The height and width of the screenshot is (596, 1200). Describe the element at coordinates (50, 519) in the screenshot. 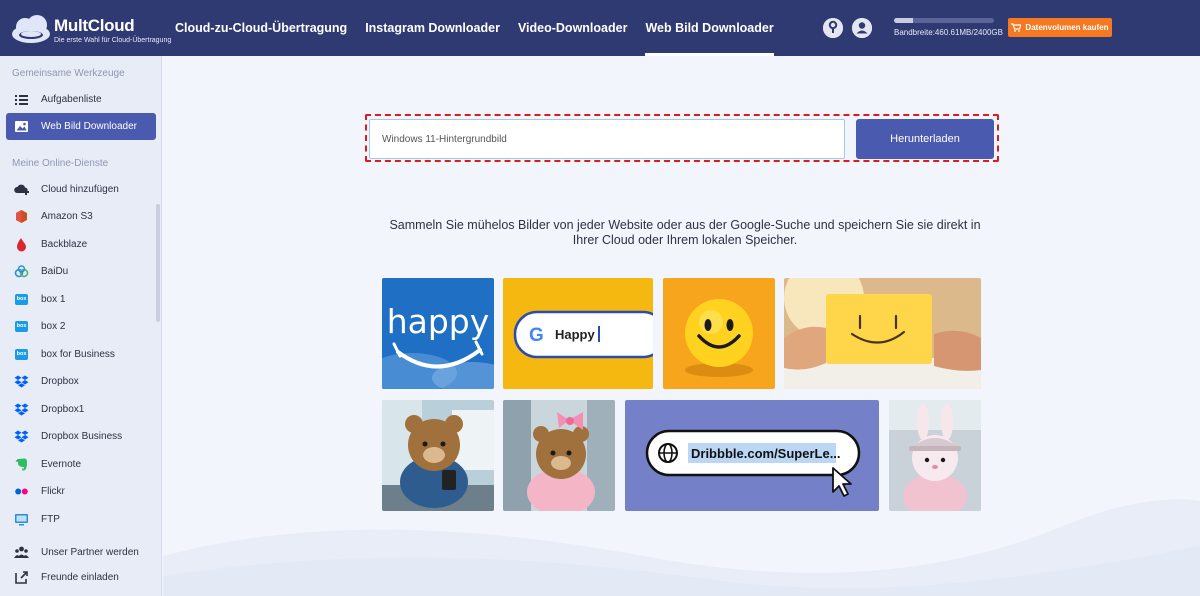

I see `sidebar-item-label: FTP` at that location.